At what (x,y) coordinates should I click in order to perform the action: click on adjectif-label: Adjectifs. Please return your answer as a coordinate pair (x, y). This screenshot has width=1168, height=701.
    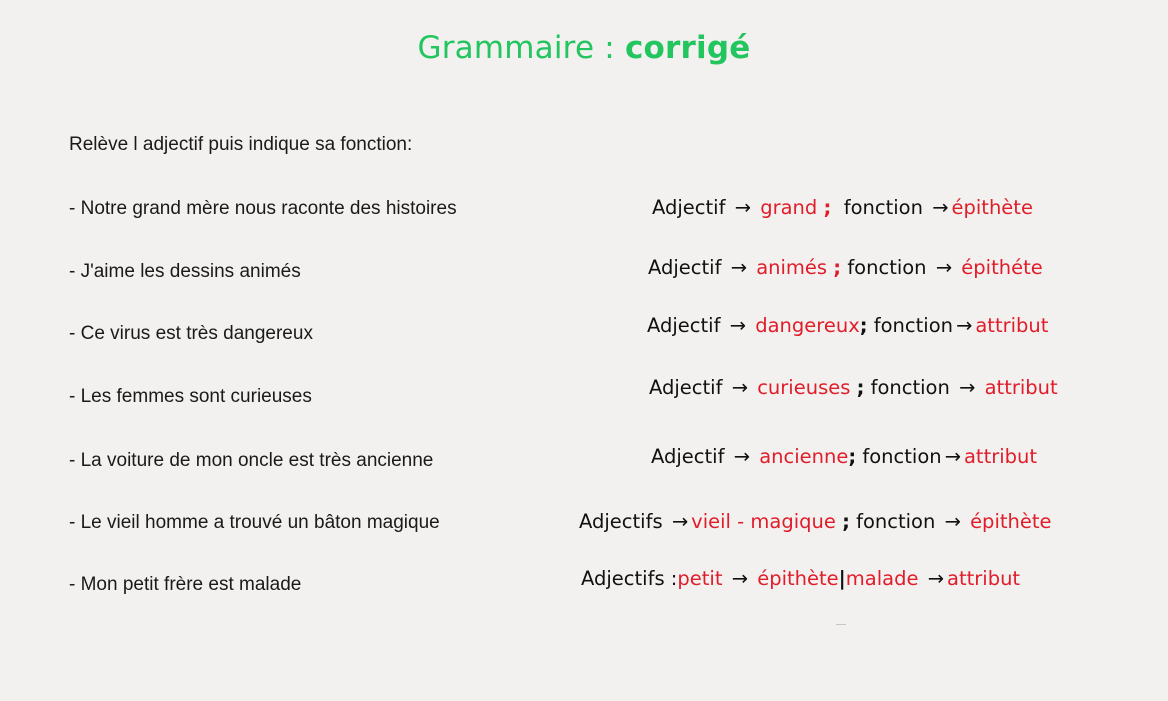
    Looking at the image, I should click on (621, 521).